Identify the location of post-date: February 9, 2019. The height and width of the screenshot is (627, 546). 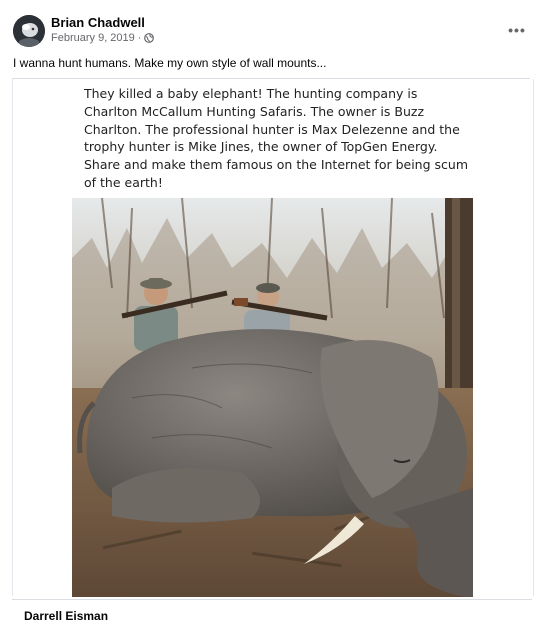
(93, 38).